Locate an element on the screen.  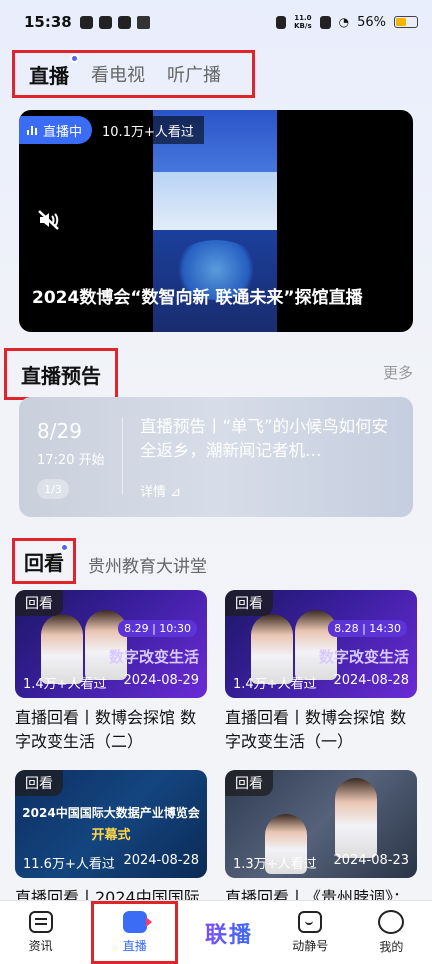
mute-icon is located at coordinates (49, 220).